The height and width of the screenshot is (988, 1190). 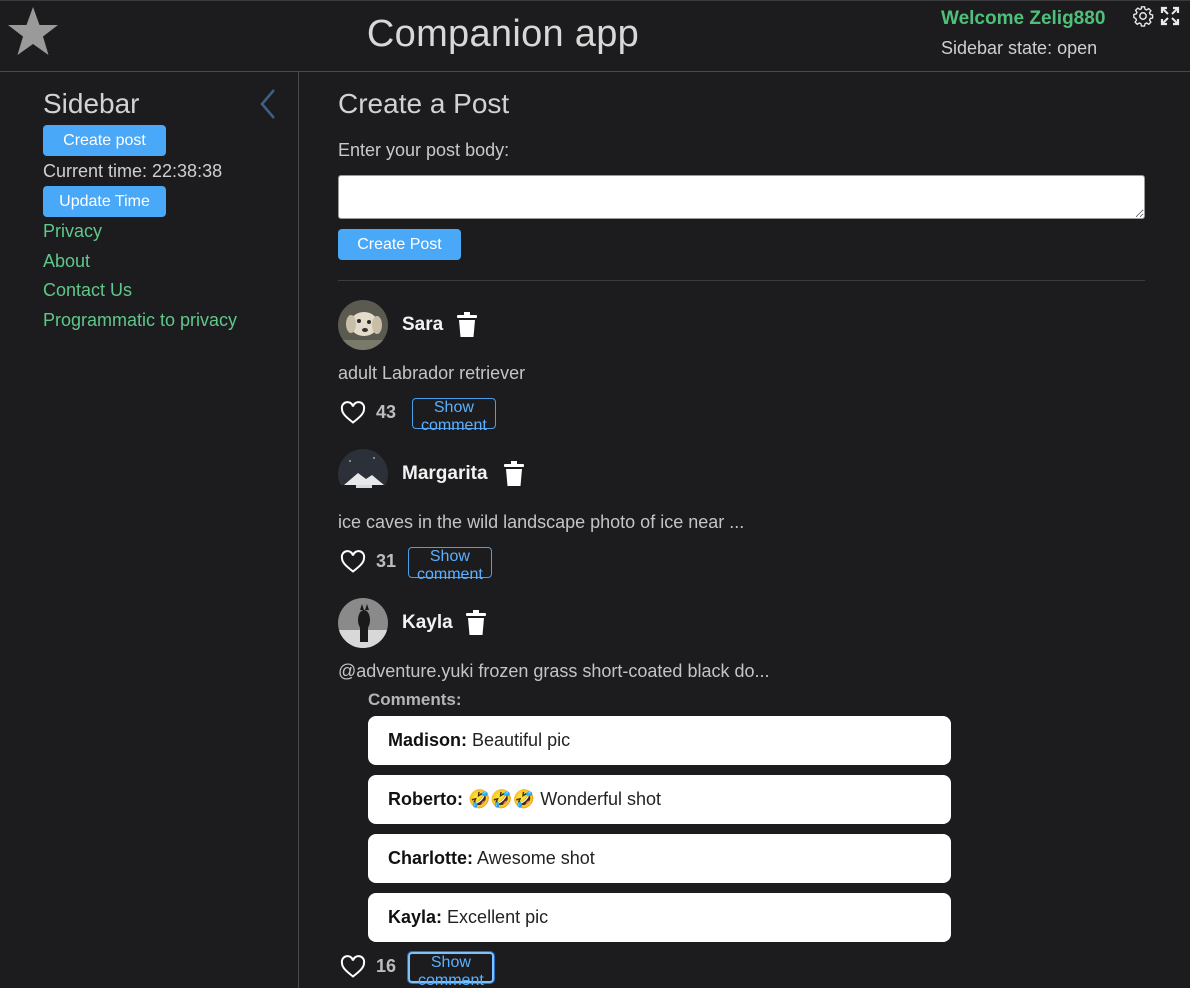 I want to click on comment-text: Awesome shot, so click(x=536, y=858).